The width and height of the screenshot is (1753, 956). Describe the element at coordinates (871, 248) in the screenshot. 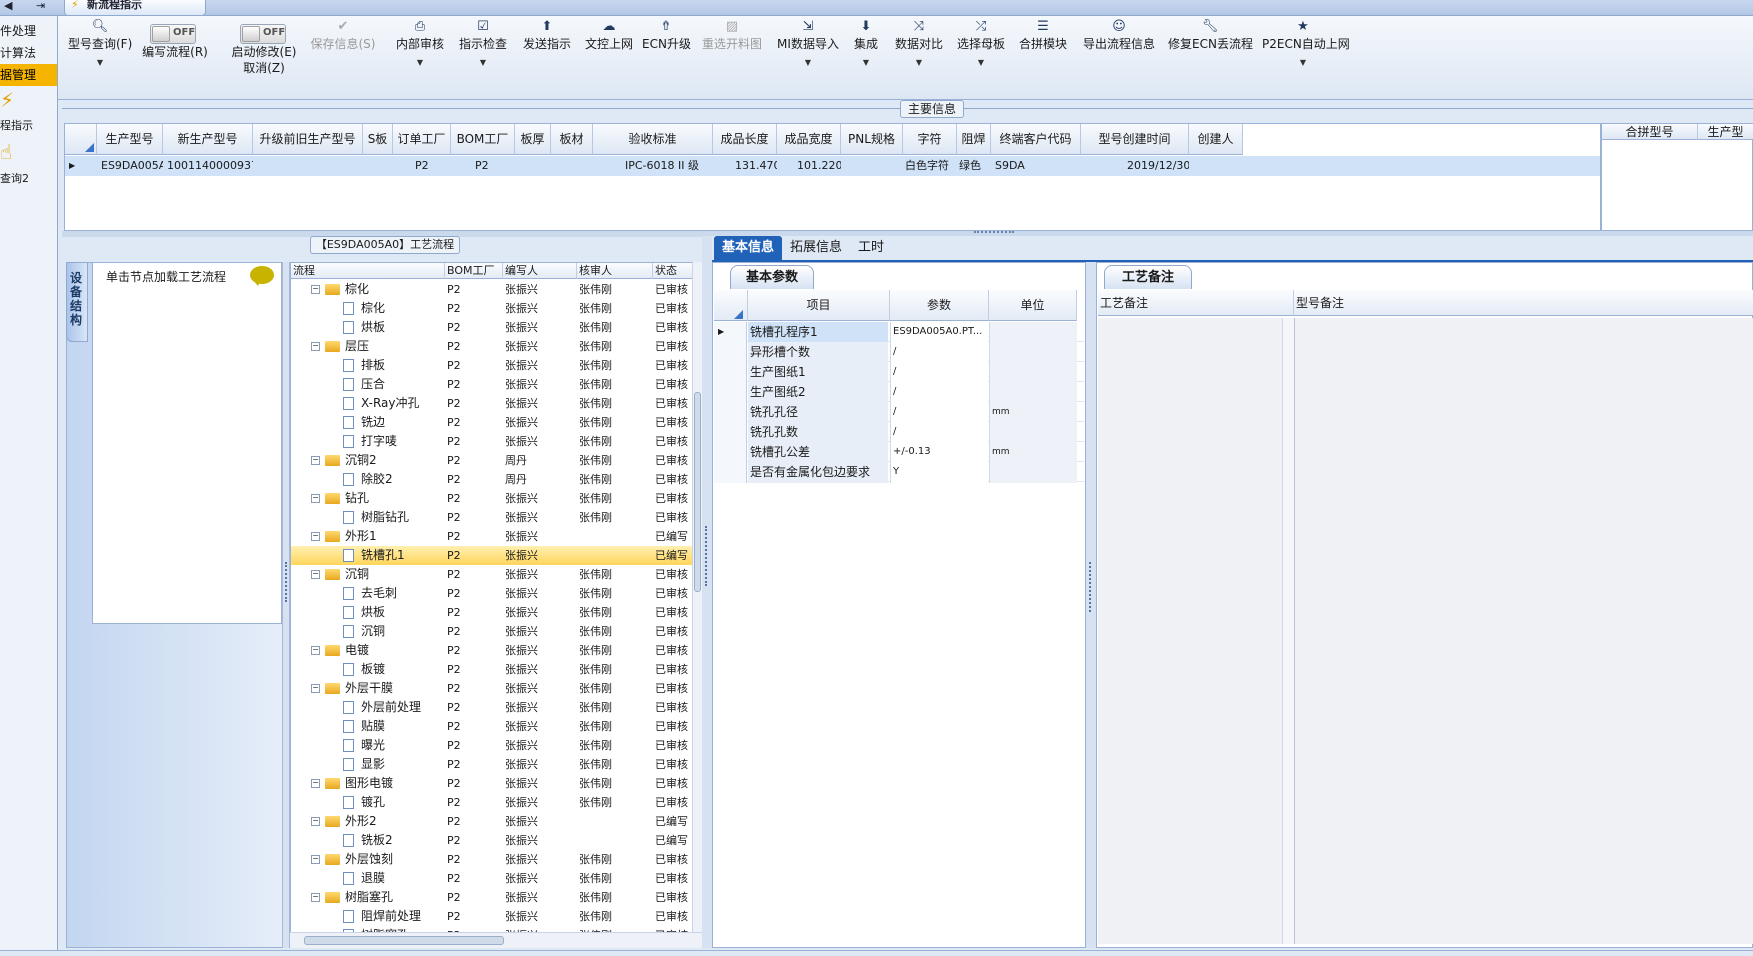

I see `tab-work-hours: 工时` at that location.